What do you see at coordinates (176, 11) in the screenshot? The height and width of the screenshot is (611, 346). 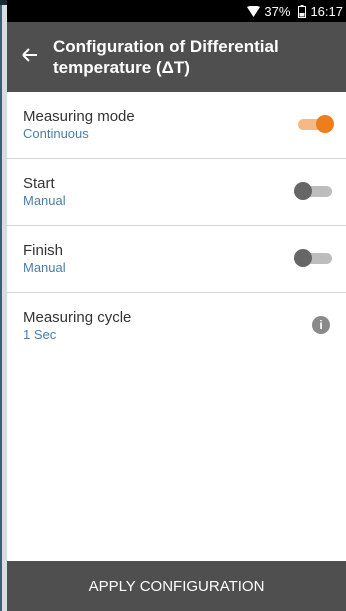 I see `status-bar: 37% 16:17` at bounding box center [176, 11].